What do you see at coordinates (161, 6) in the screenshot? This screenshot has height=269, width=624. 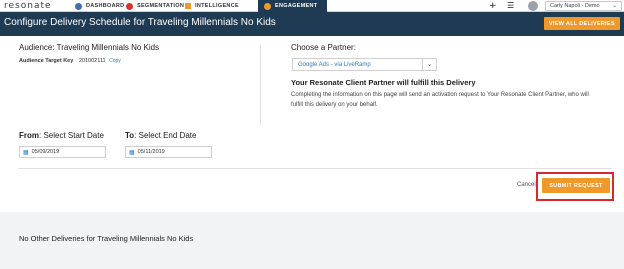 I see `nav-segmentation-label: SEGMENTATION` at bounding box center [161, 6].